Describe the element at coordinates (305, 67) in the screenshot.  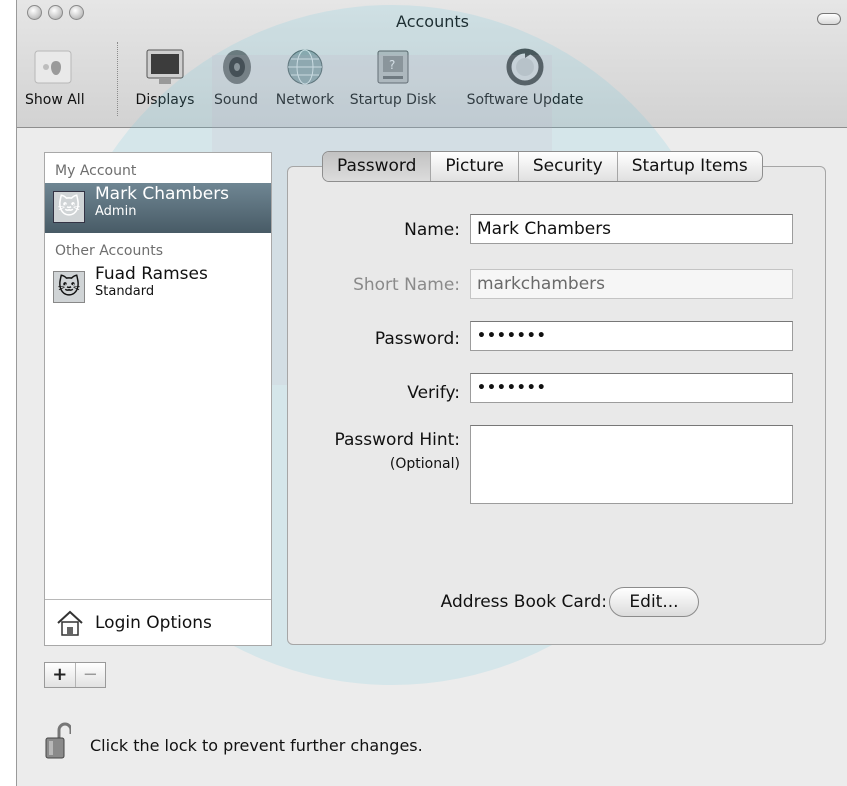
I see `globe-icon` at that location.